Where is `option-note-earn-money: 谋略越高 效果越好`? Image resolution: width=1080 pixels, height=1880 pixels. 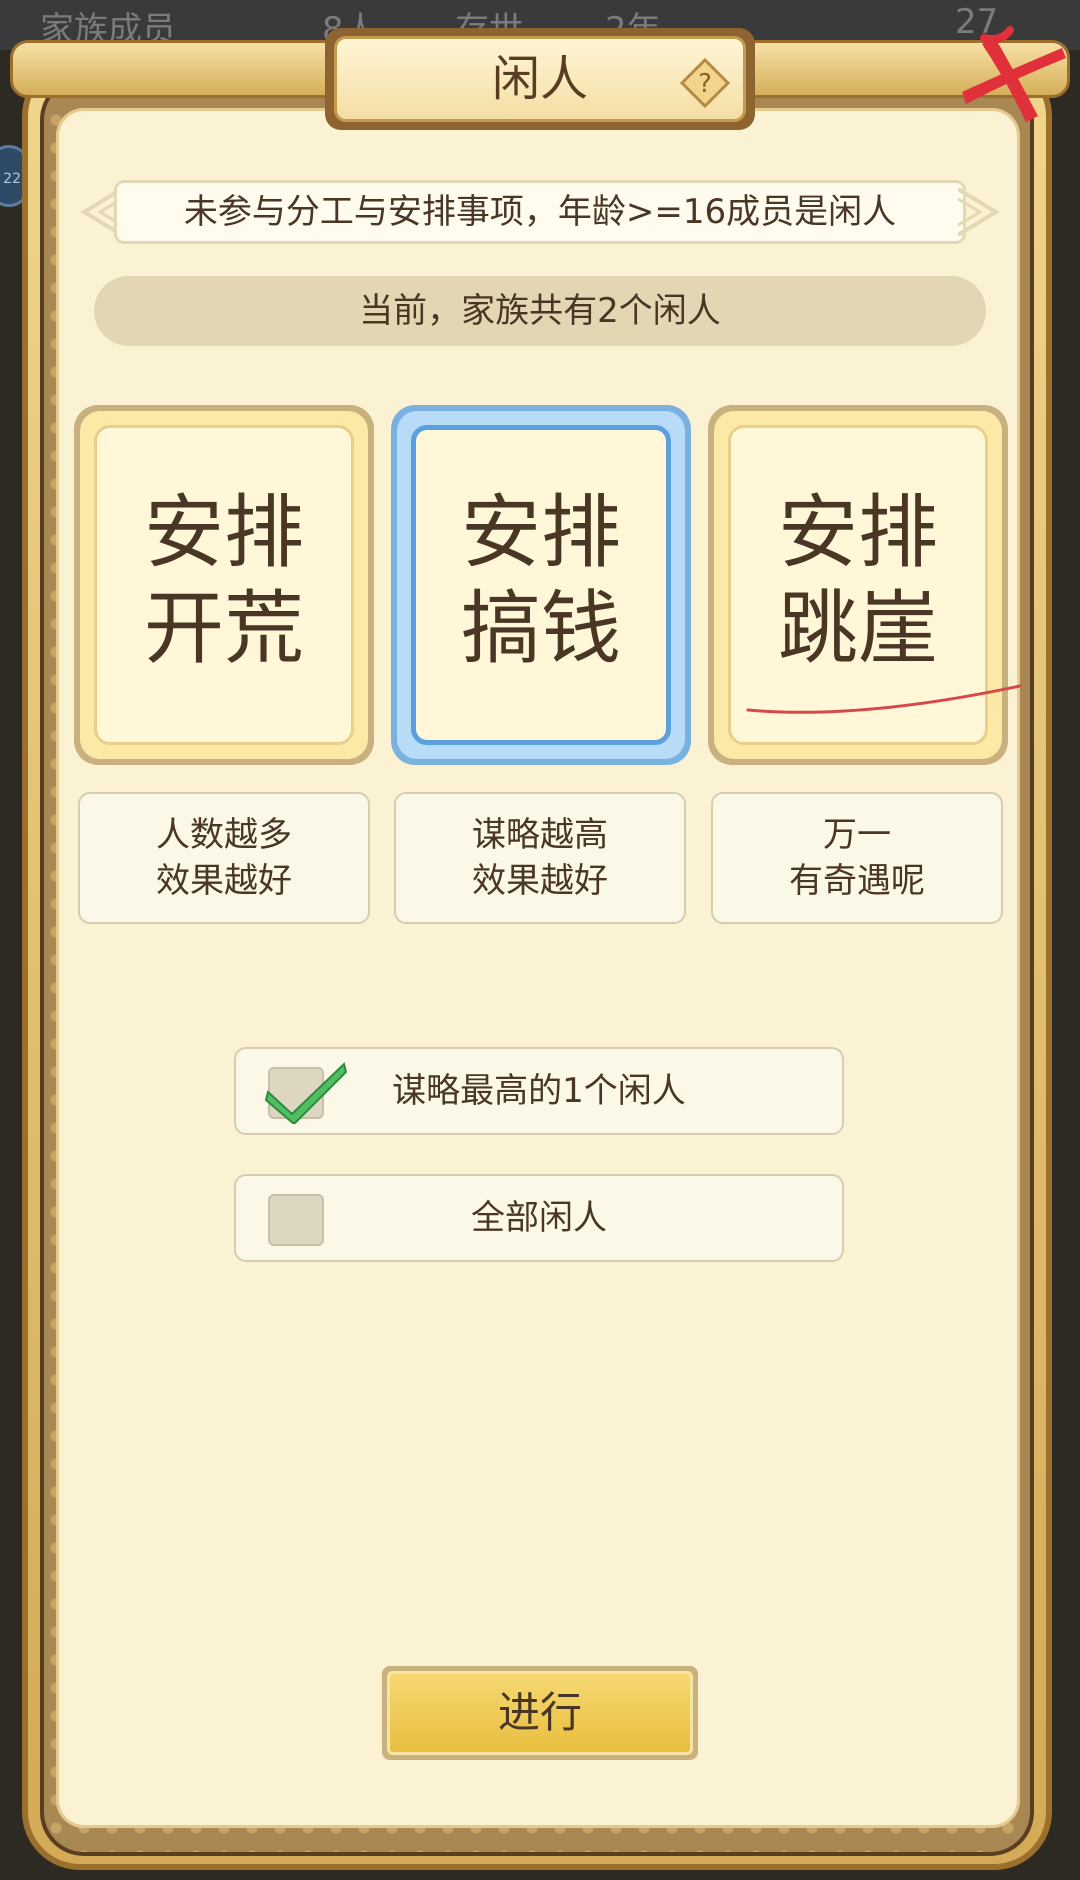 option-note-earn-money: 谋略越高 效果越好 is located at coordinates (540, 858).